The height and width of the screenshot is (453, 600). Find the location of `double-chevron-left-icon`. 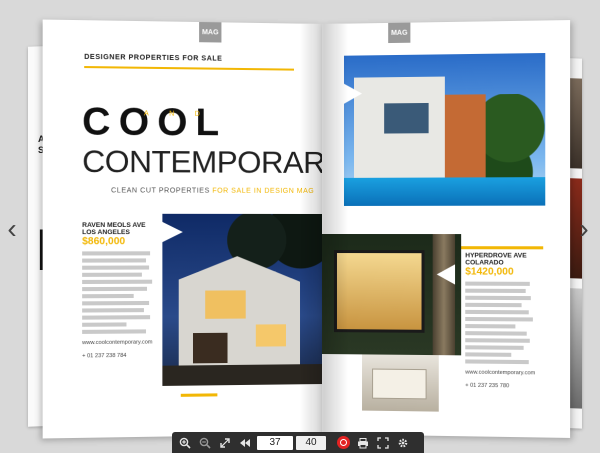

double-chevron-left-icon is located at coordinates (245, 443).